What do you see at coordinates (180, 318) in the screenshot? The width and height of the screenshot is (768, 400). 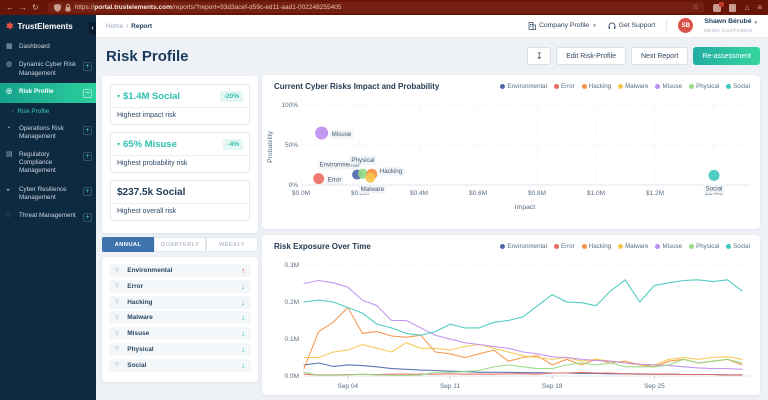 I see `filter-row-malware: ▽ Malware ↓` at bounding box center [180, 318].